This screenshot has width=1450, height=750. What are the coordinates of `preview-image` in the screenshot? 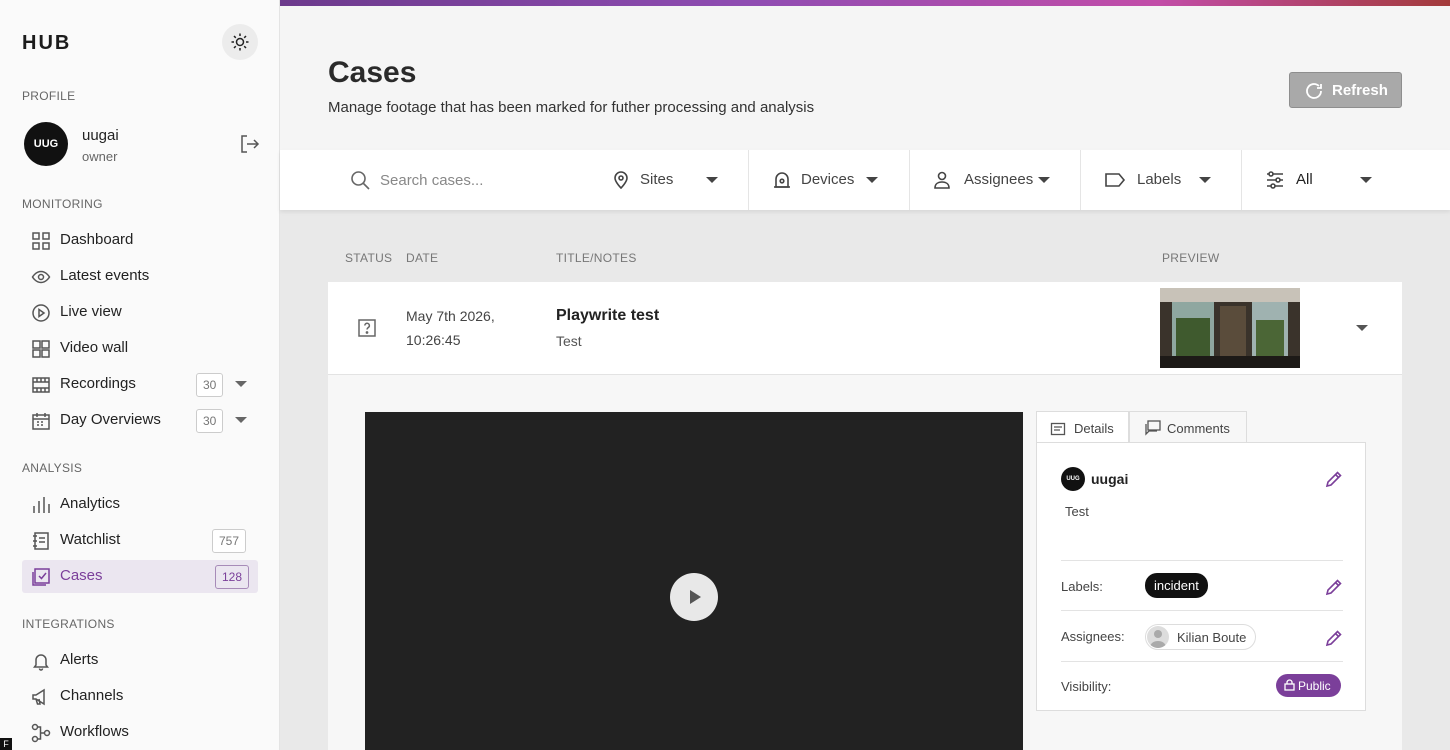 It's located at (1230, 328).